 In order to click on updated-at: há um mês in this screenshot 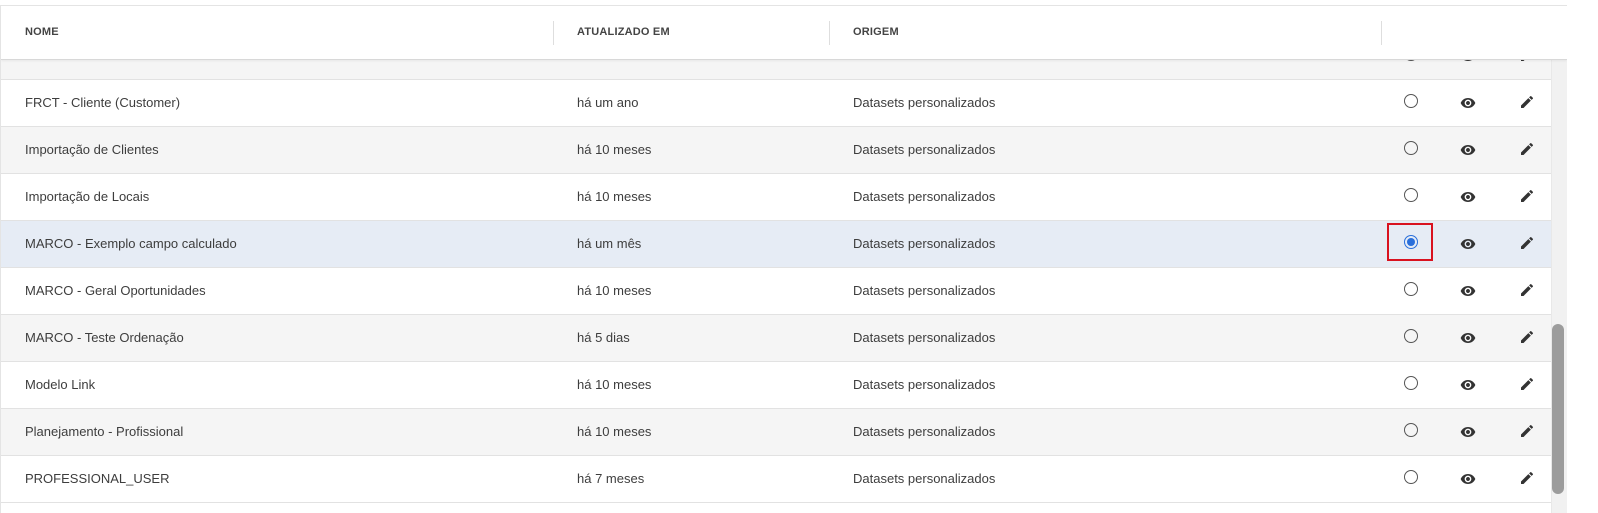, I will do `click(609, 243)`.